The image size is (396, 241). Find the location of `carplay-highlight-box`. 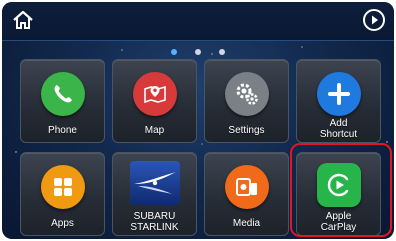

carplay-highlight-box is located at coordinates (341, 190).